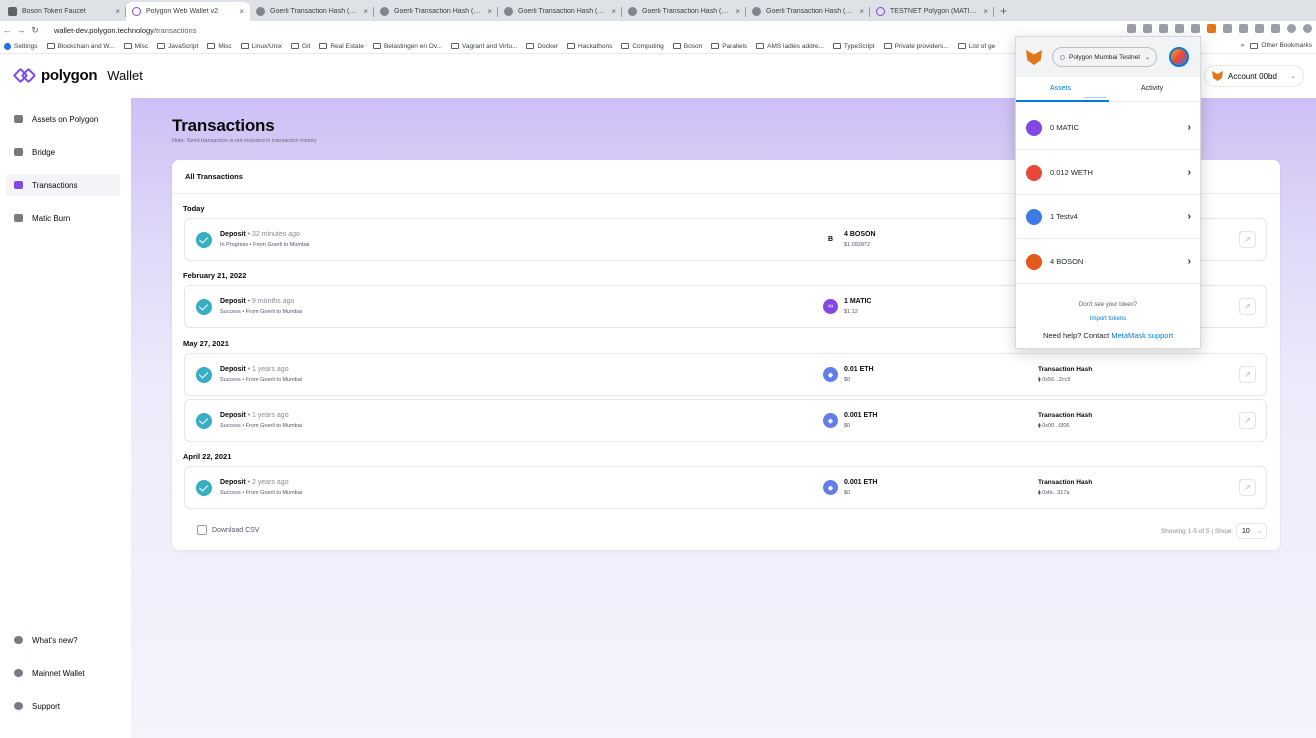  I want to click on other-bookmarks: Other Bookmarks, so click(1281, 45).